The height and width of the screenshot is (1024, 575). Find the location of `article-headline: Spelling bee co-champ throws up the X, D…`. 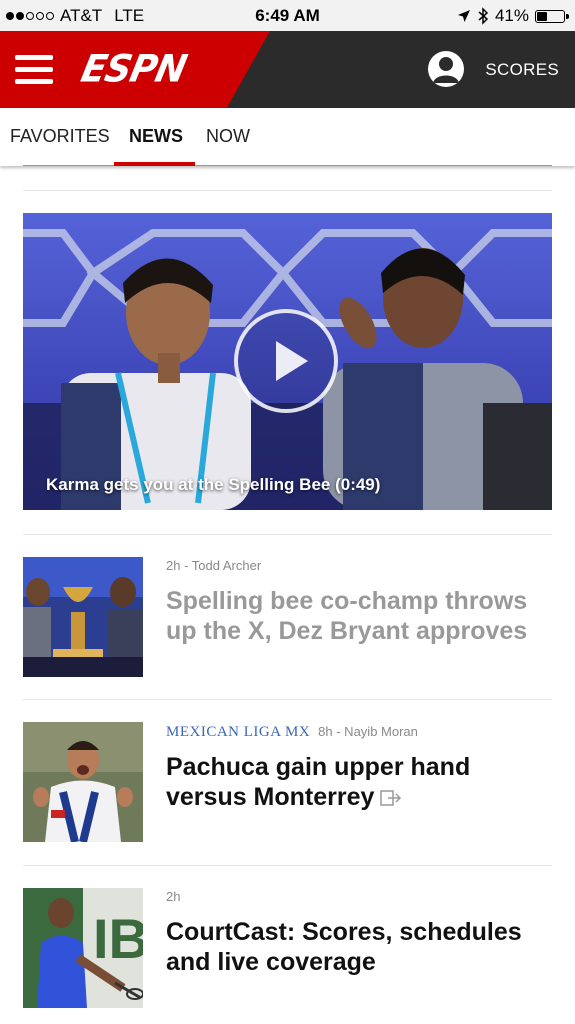

article-headline: Spelling bee co-champ throws up the X, D… is located at coordinates (361, 616).